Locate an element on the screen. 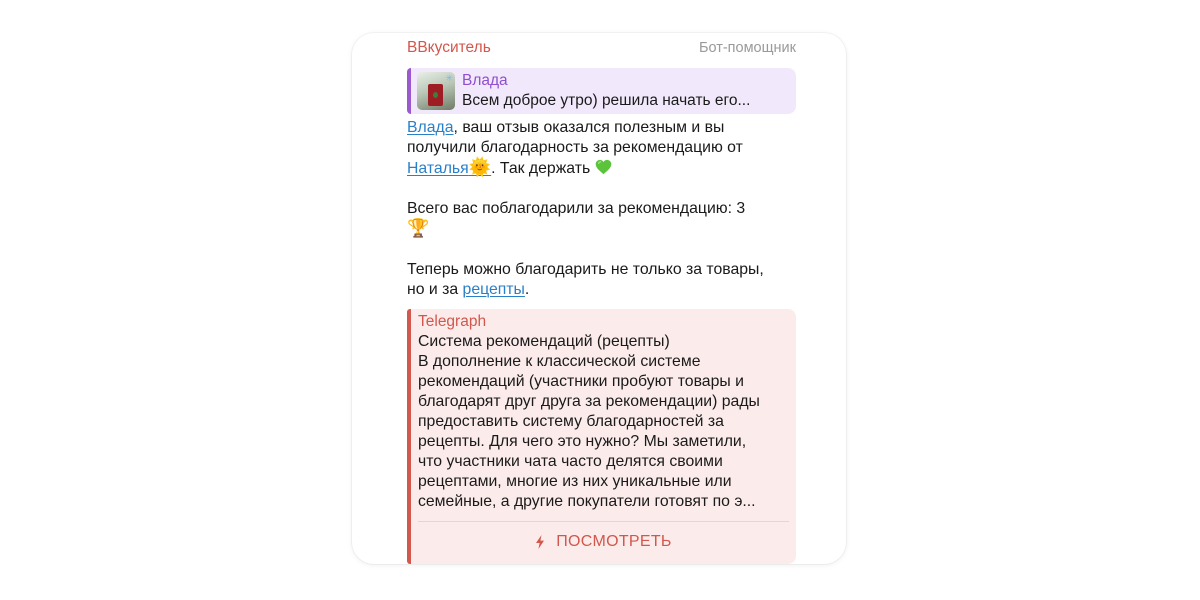 The height and width of the screenshot is (600, 1200). view-button-label: ПОСМОТРЕТЬ is located at coordinates (614, 541).